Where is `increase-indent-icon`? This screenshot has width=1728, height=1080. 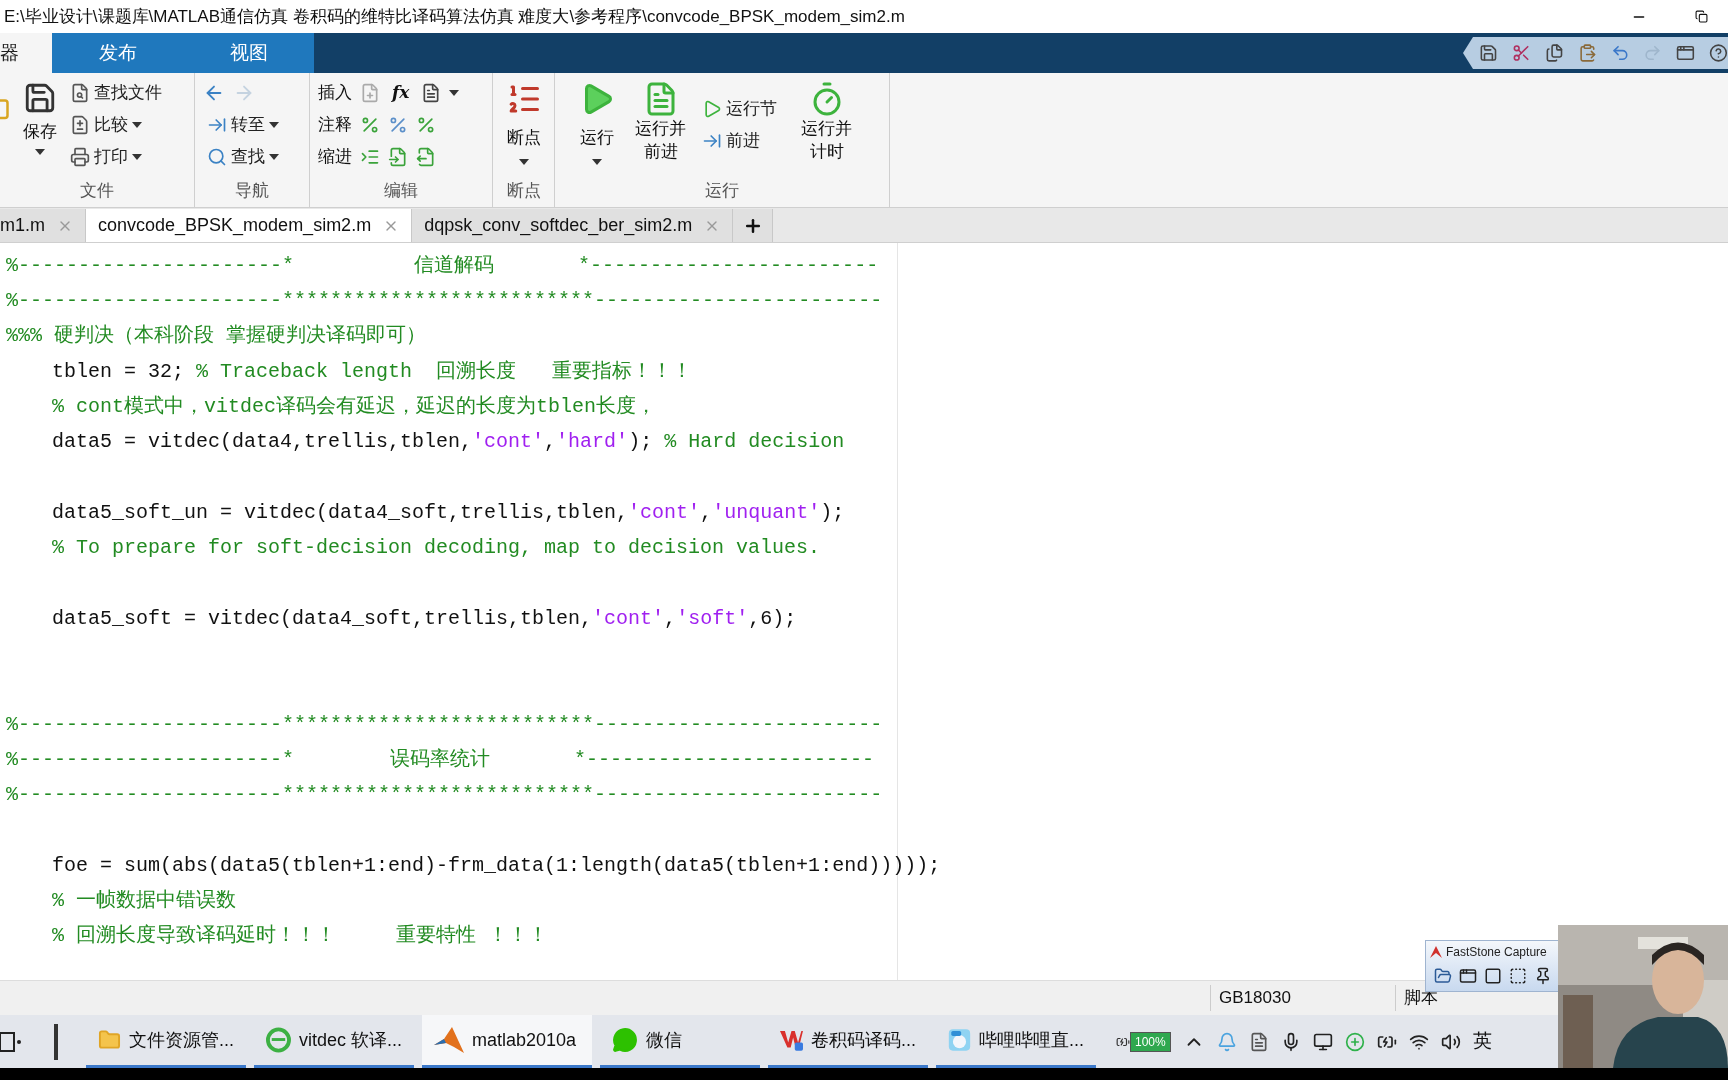 increase-indent-icon is located at coordinates (398, 157).